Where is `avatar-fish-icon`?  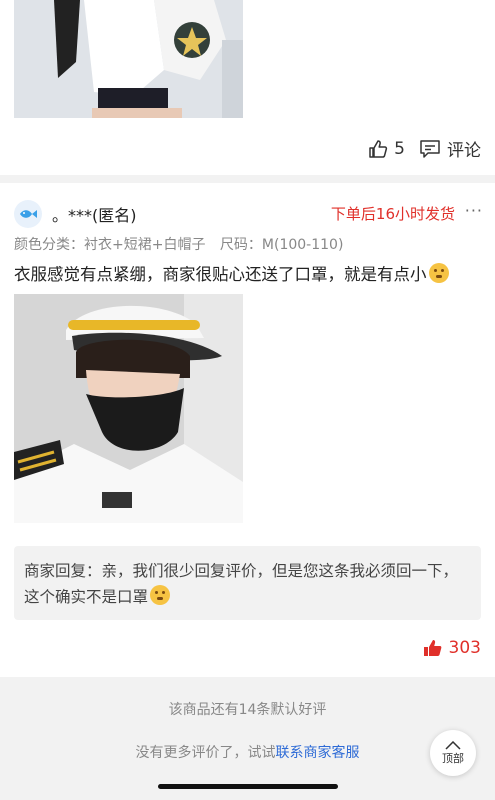 avatar-fish-icon is located at coordinates (28, 214).